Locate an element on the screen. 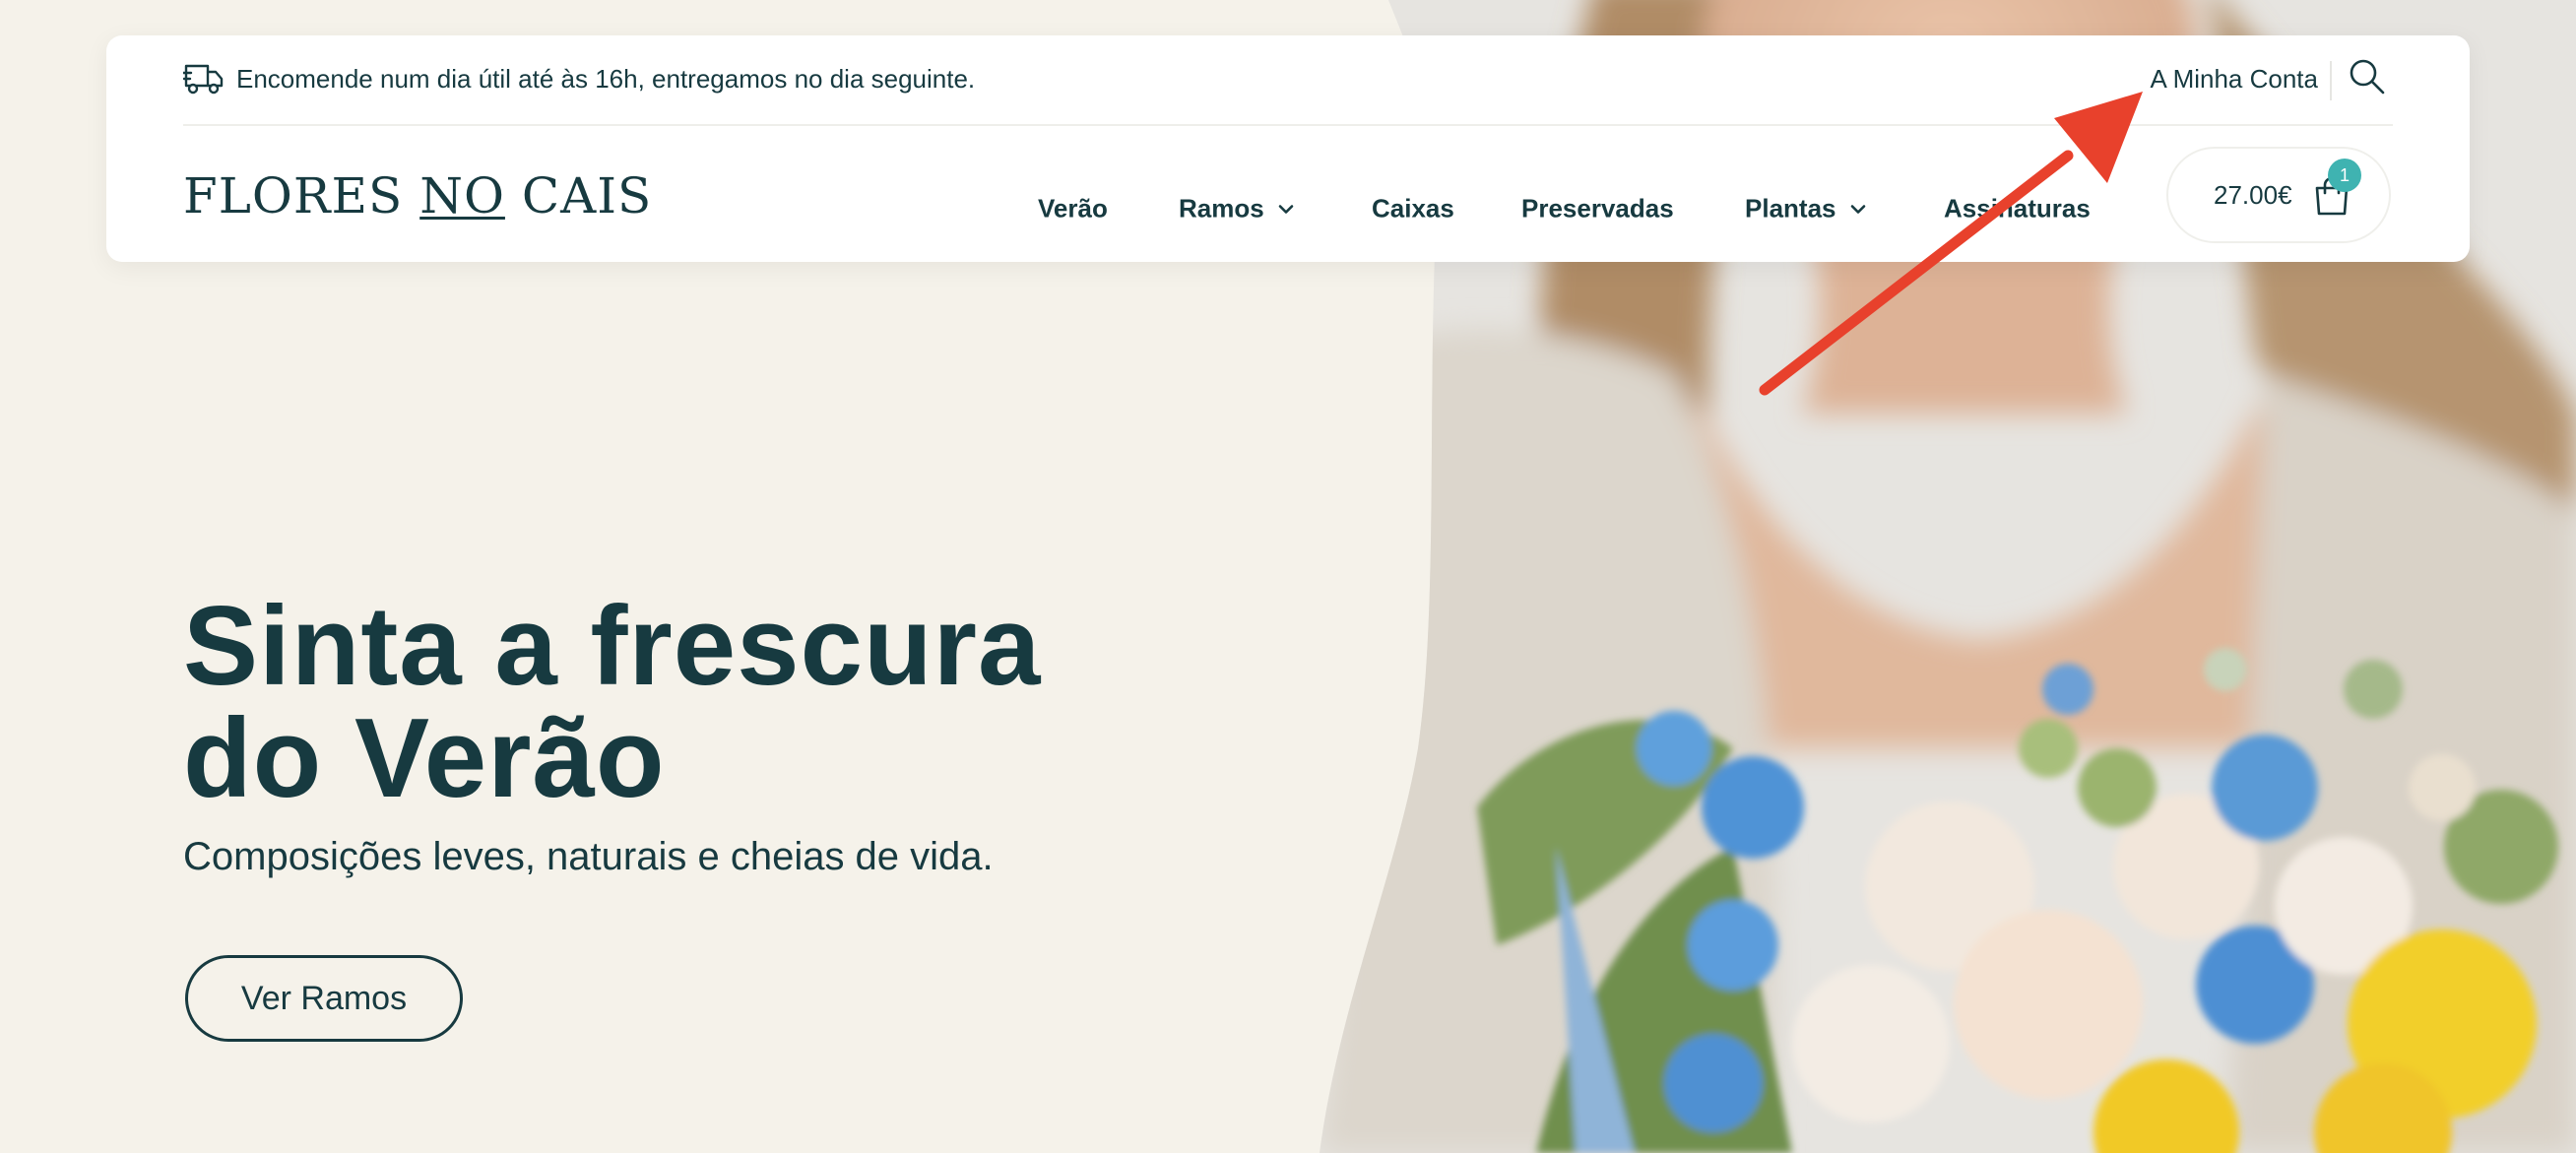 This screenshot has height=1153, width=2576. my-account-link: A Minha Conta is located at coordinates (2234, 79).